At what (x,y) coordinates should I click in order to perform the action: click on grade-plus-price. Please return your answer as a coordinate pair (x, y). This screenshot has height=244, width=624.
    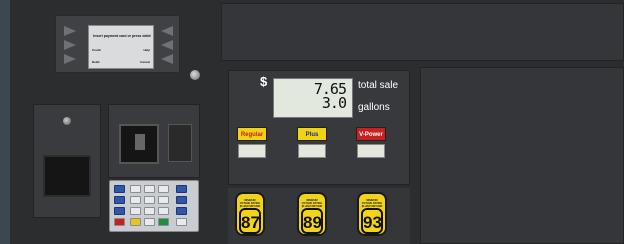
    Looking at the image, I should click on (312, 151).